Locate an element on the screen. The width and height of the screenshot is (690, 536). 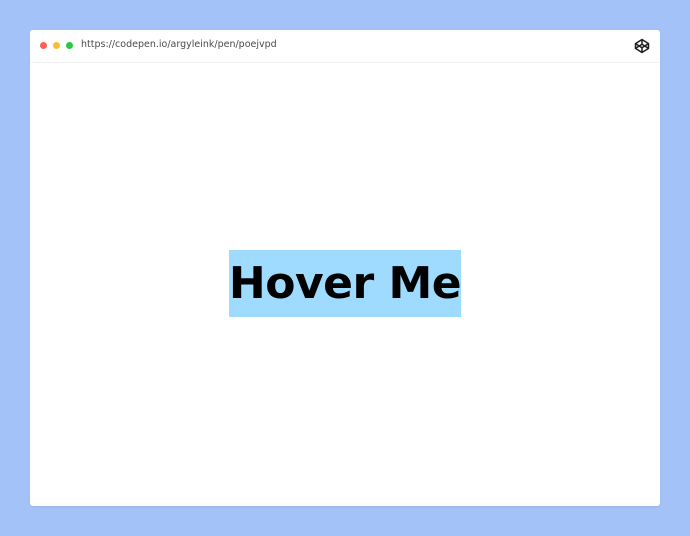
hover-me-text: Hover Me is located at coordinates (345, 283).